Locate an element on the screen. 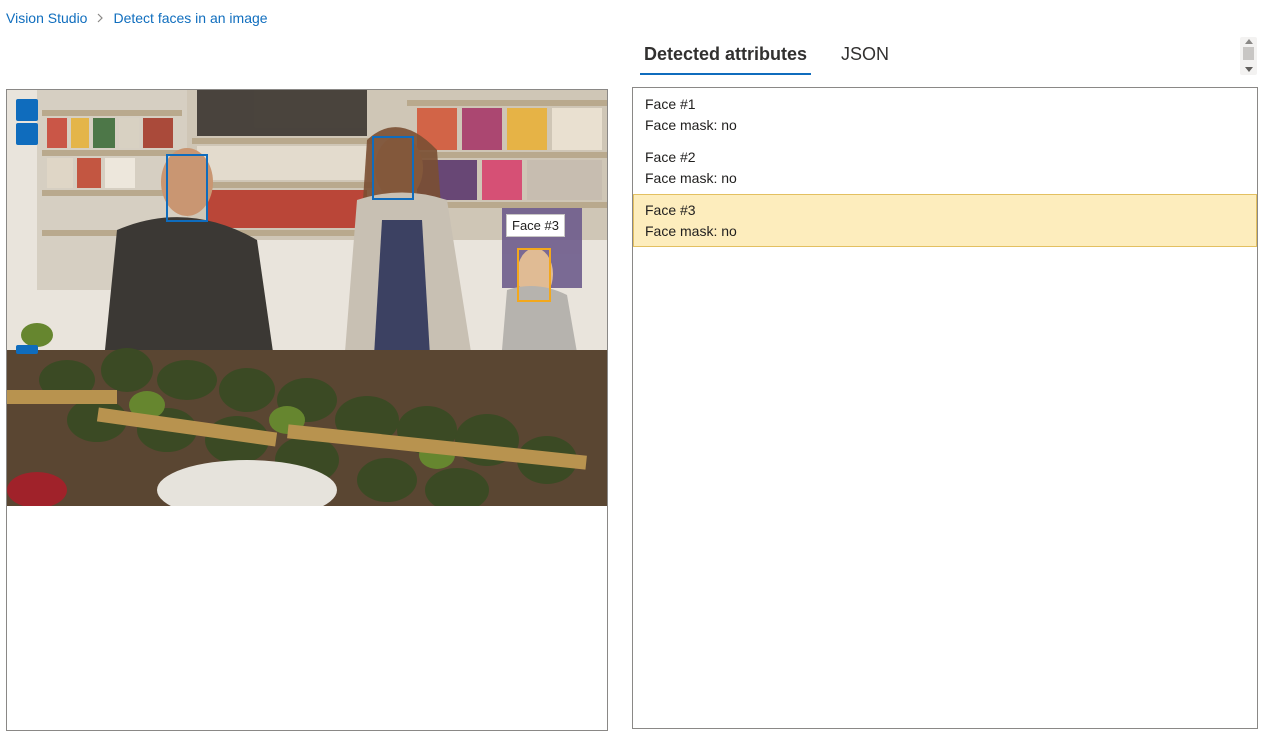 This screenshot has height=733, width=1262. chevron-right-icon is located at coordinates (100, 18).